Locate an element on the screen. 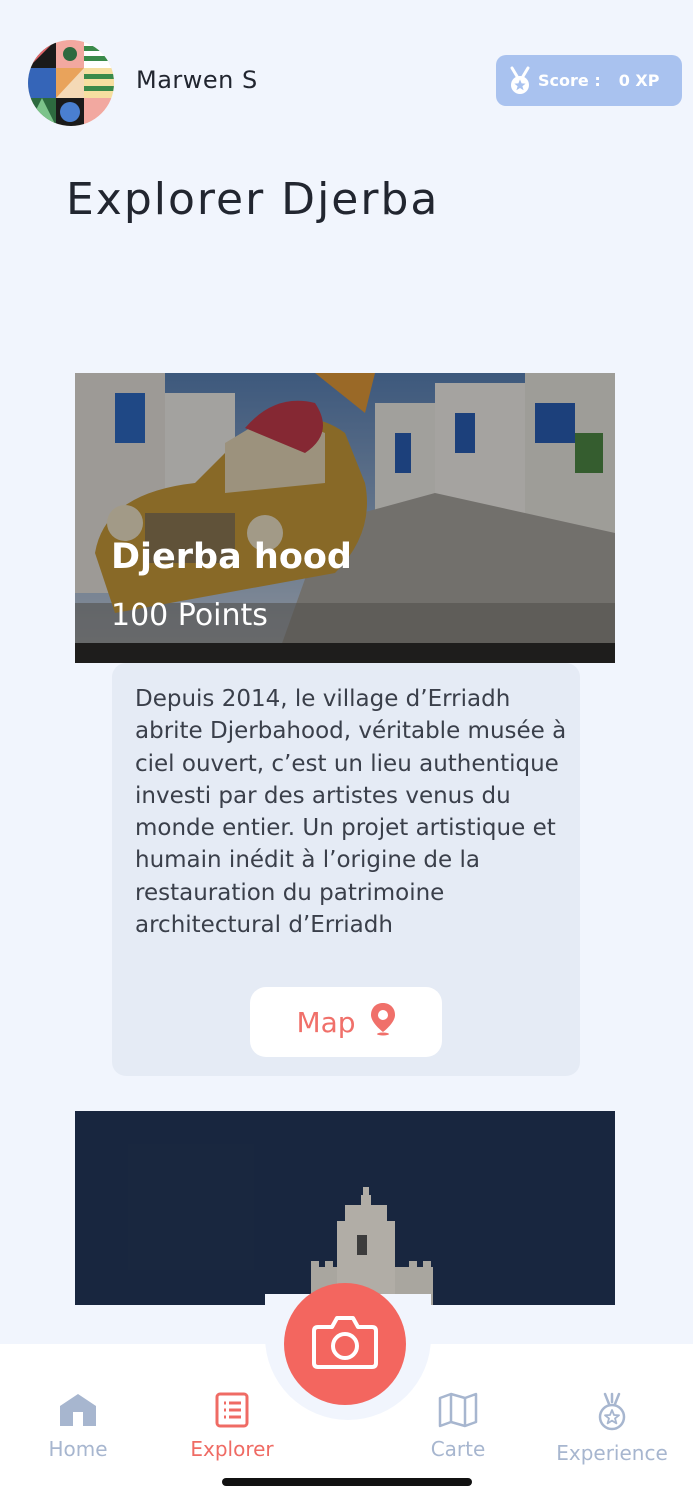 The width and height of the screenshot is (693, 1500). avatar is located at coordinates (71, 83).